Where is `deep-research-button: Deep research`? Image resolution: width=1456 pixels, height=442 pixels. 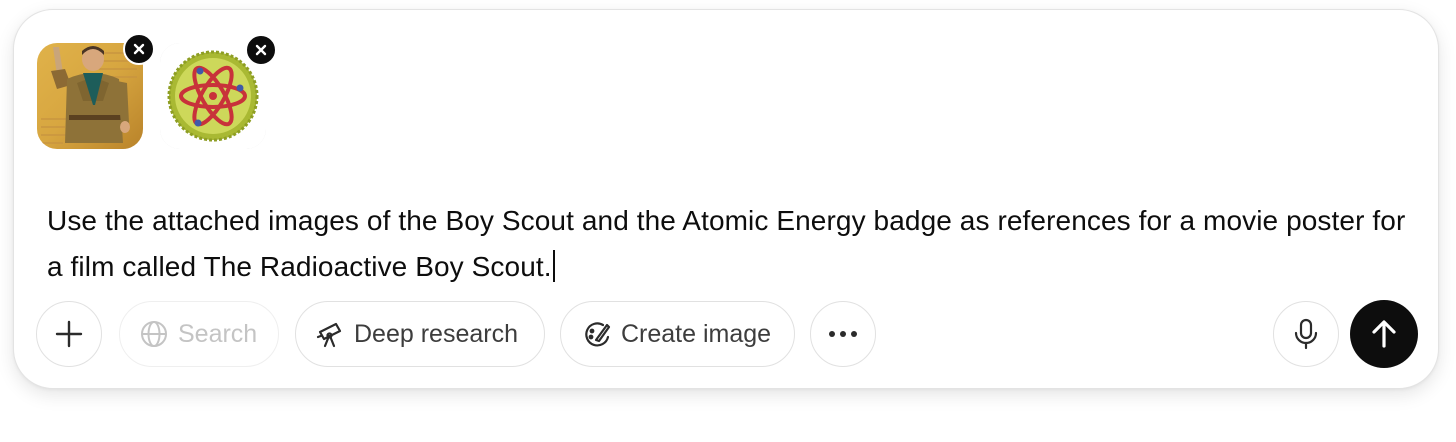
deep-research-button: Deep research is located at coordinates (420, 334).